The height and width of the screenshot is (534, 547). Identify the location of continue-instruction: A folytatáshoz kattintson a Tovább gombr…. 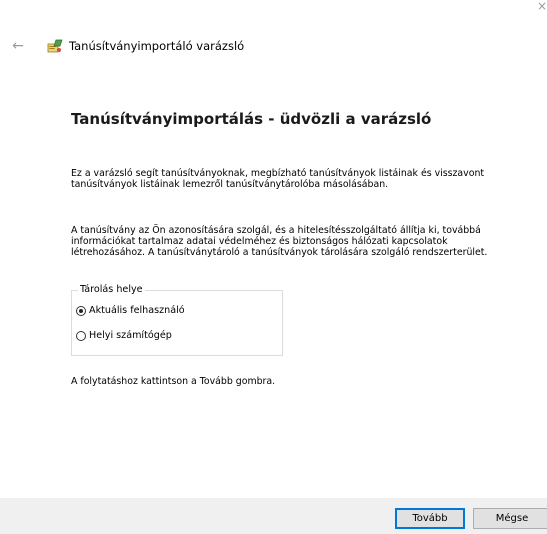
(173, 381).